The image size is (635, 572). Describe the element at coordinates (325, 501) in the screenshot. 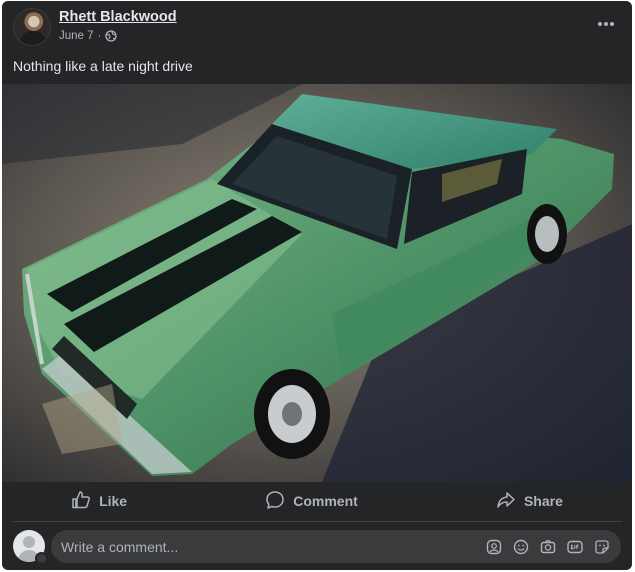

I see `comment-label: Comment` at that location.